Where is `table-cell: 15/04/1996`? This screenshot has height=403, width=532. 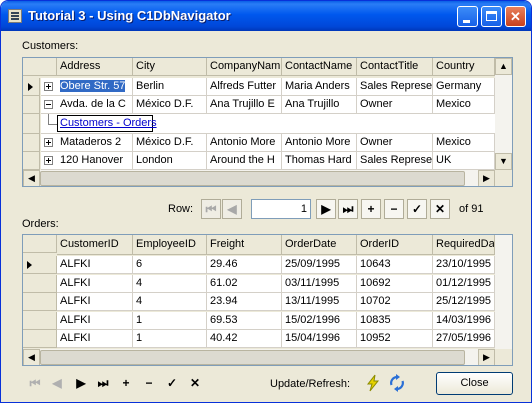
table-cell: 15/04/1996 is located at coordinates (319, 339).